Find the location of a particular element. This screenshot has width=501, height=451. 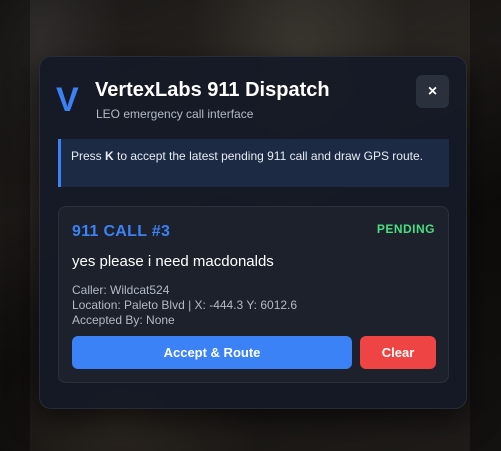

page-title: VertexLabs 911 Dispatch is located at coordinates (212, 90).